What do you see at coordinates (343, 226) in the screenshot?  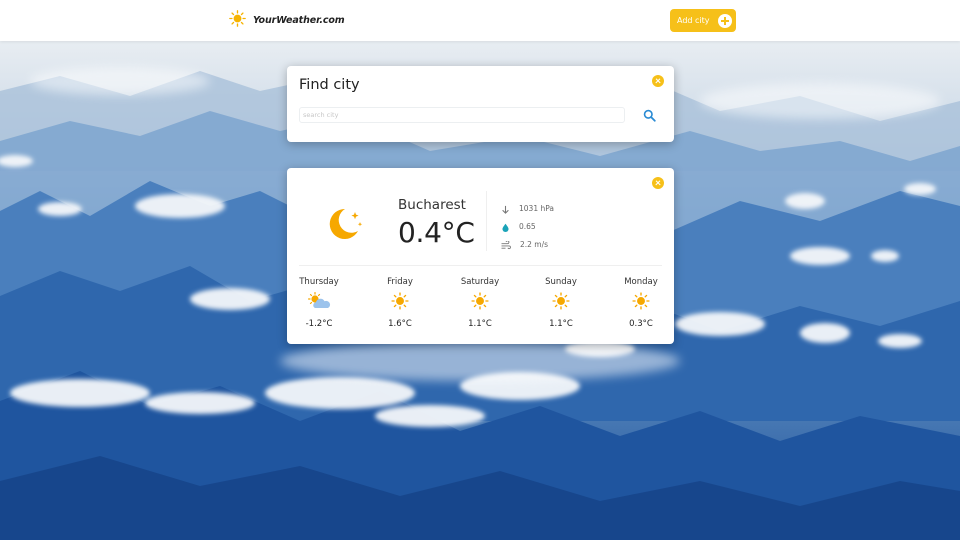 I see `moon-stars-icon` at bounding box center [343, 226].